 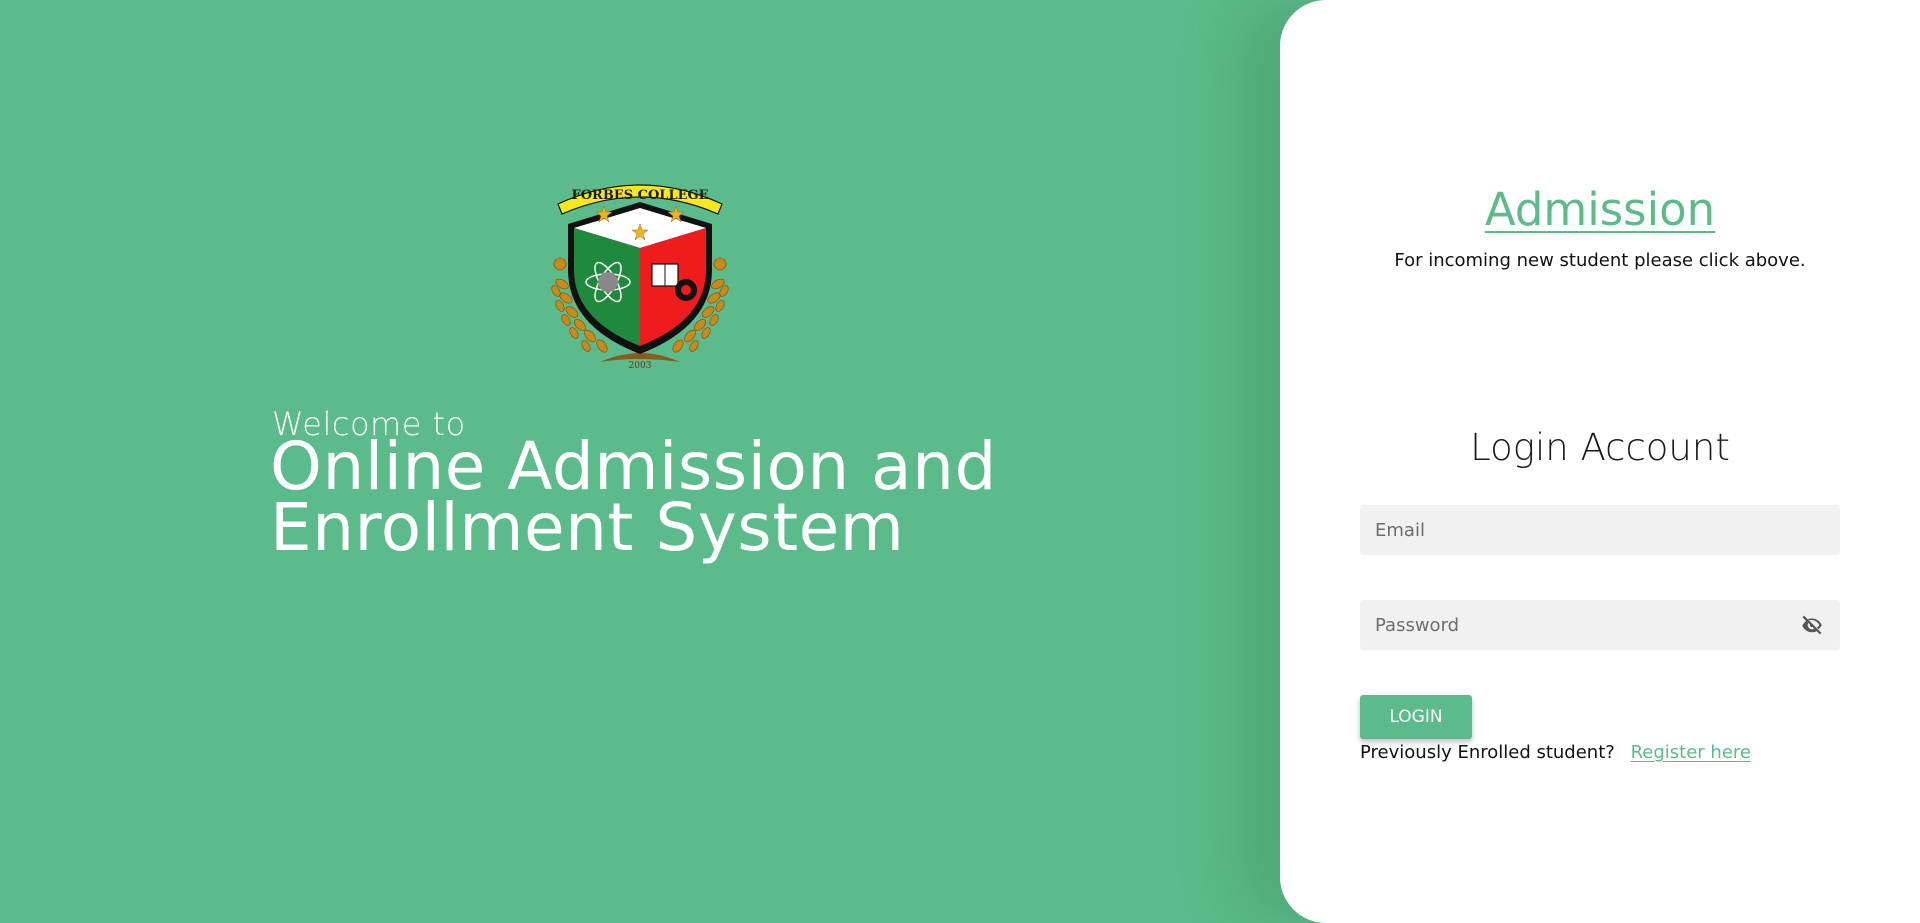 I want to click on password-field-wrapper, so click(x=1600, y=625).